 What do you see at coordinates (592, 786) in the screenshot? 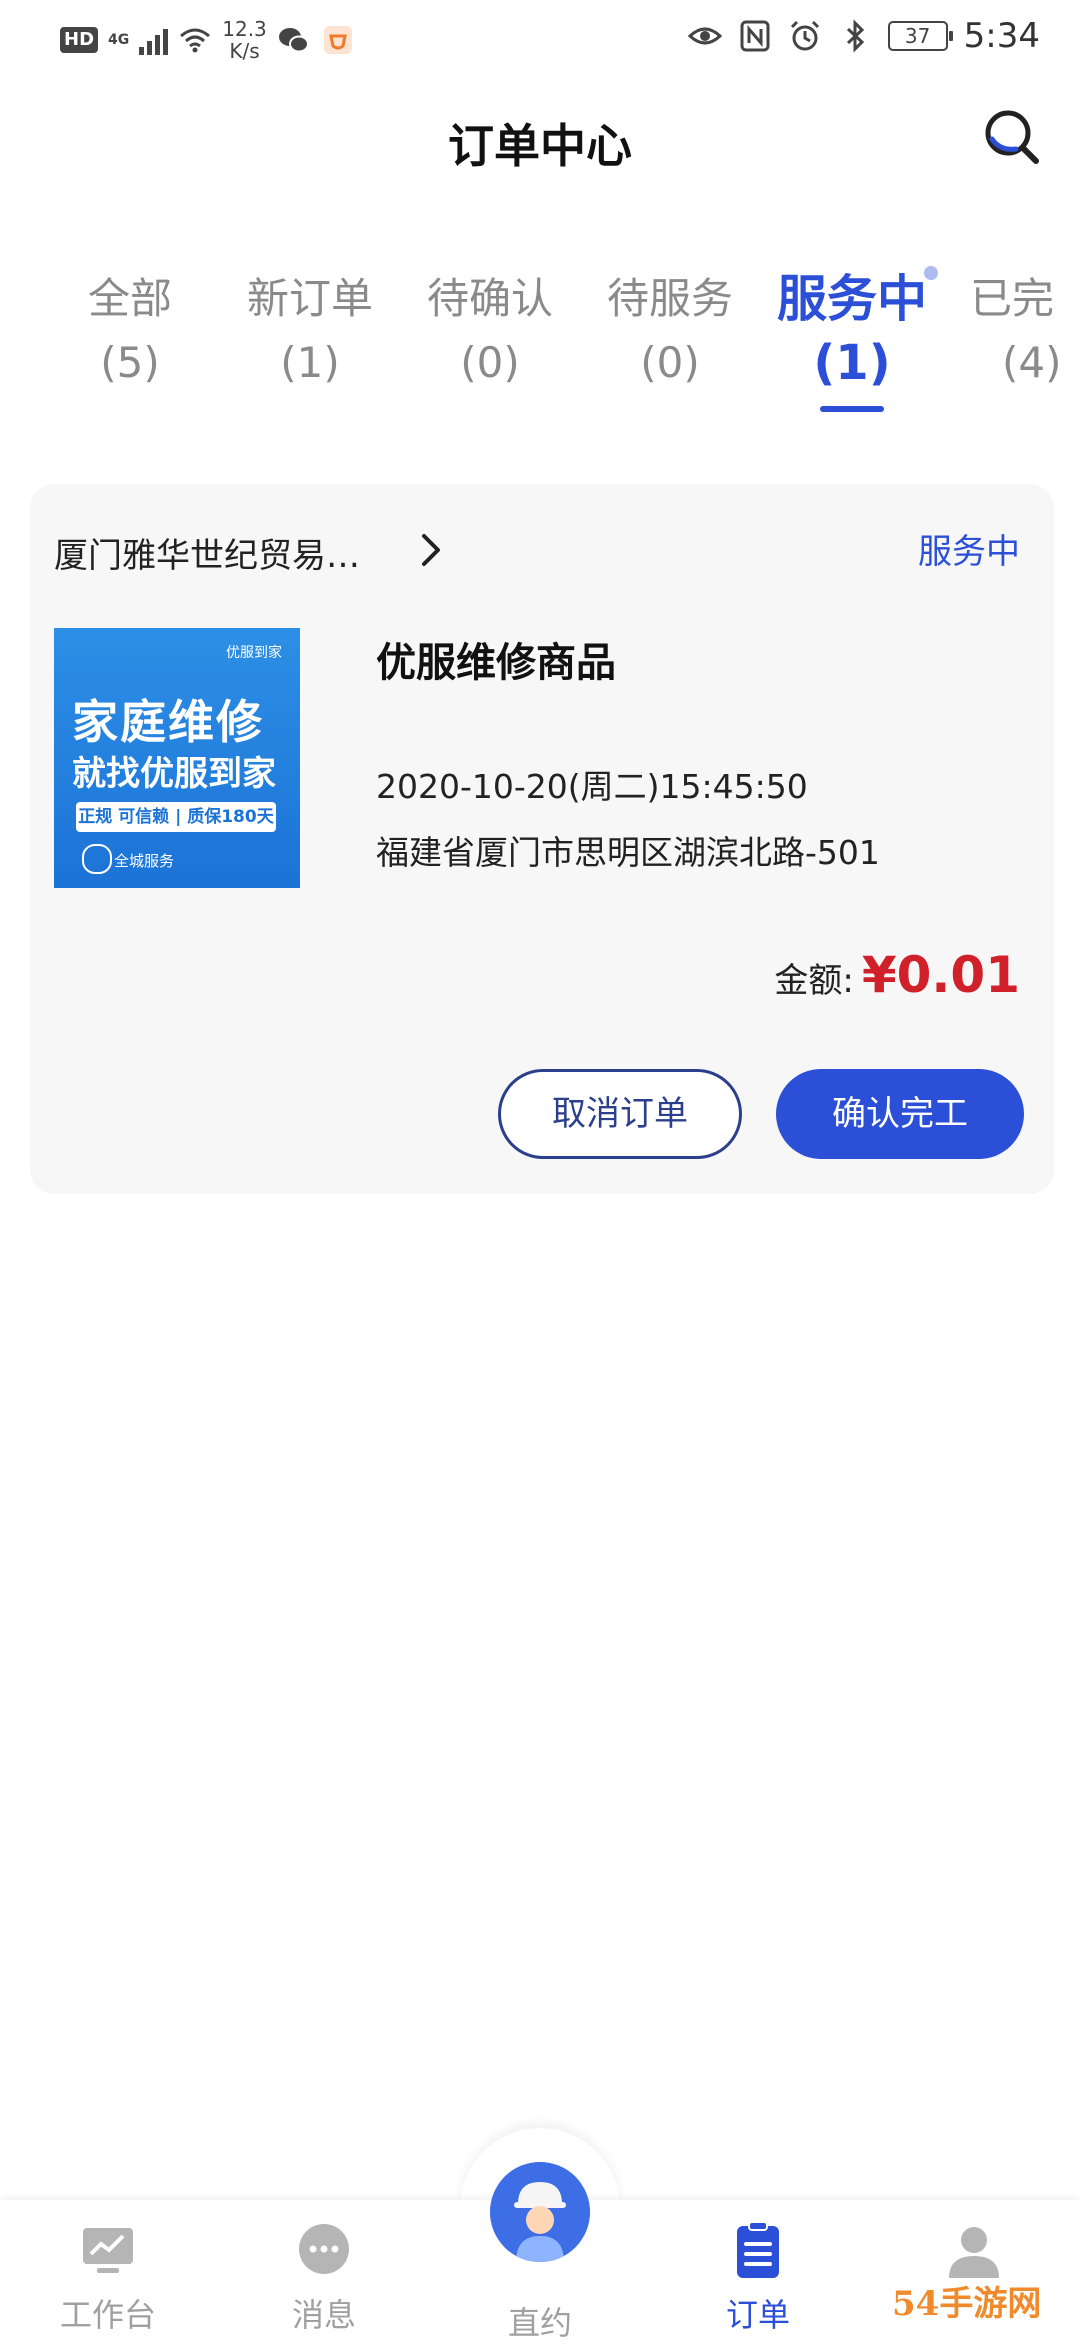
I see `order-time: 2020-10-20(周二)15:45:50` at bounding box center [592, 786].